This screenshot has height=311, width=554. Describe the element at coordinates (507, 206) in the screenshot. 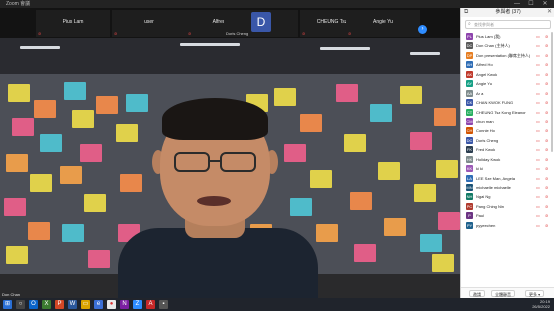

I see `participant-row: PC Pang Ching Nin ▭ ⊘` at that location.